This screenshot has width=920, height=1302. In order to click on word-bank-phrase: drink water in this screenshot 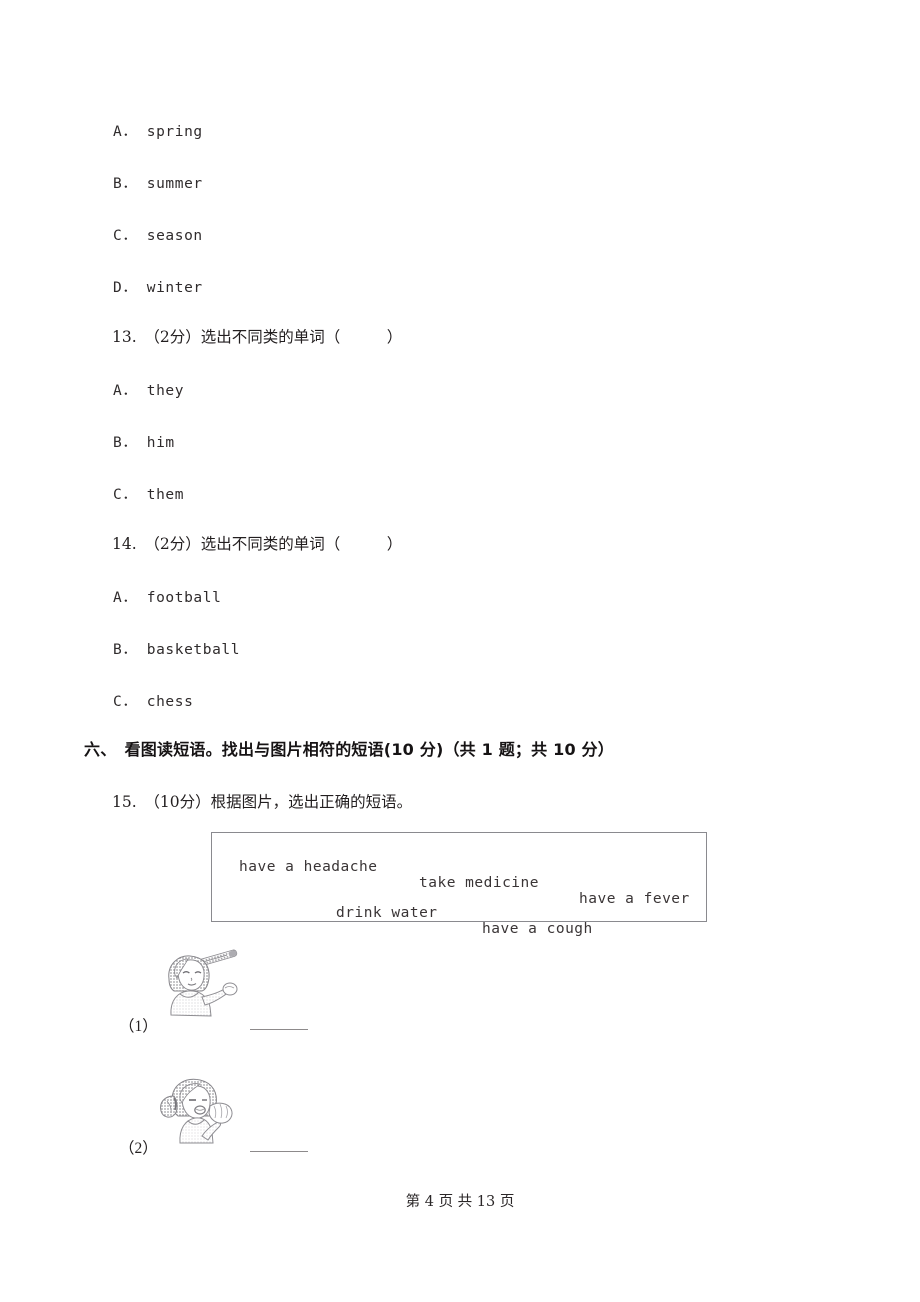, I will do `click(387, 913)`.